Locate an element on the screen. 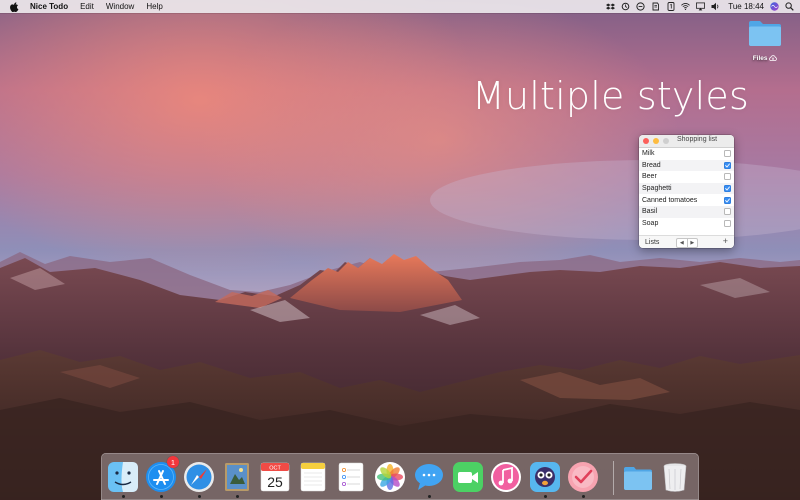 The width and height of the screenshot is (800, 500). tweetbot-icon is located at coordinates (545, 477).